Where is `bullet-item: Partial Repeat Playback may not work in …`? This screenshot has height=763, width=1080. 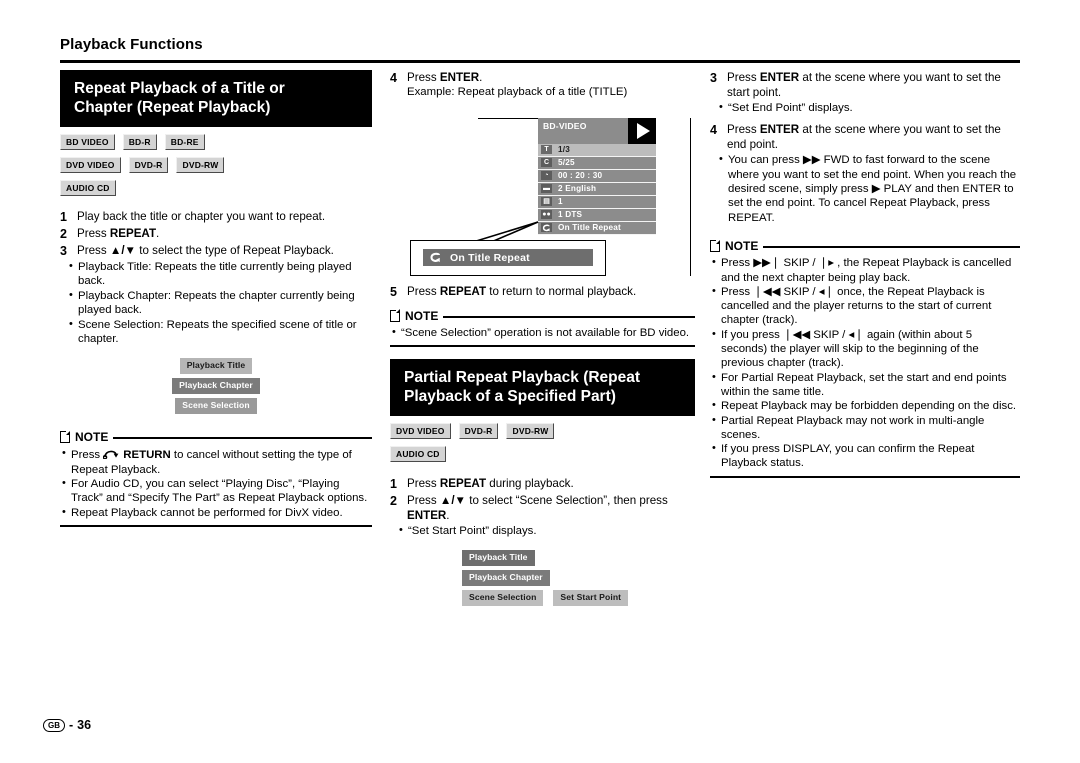
bullet-item: Partial Repeat Playback may not work in … is located at coordinates (866, 428).